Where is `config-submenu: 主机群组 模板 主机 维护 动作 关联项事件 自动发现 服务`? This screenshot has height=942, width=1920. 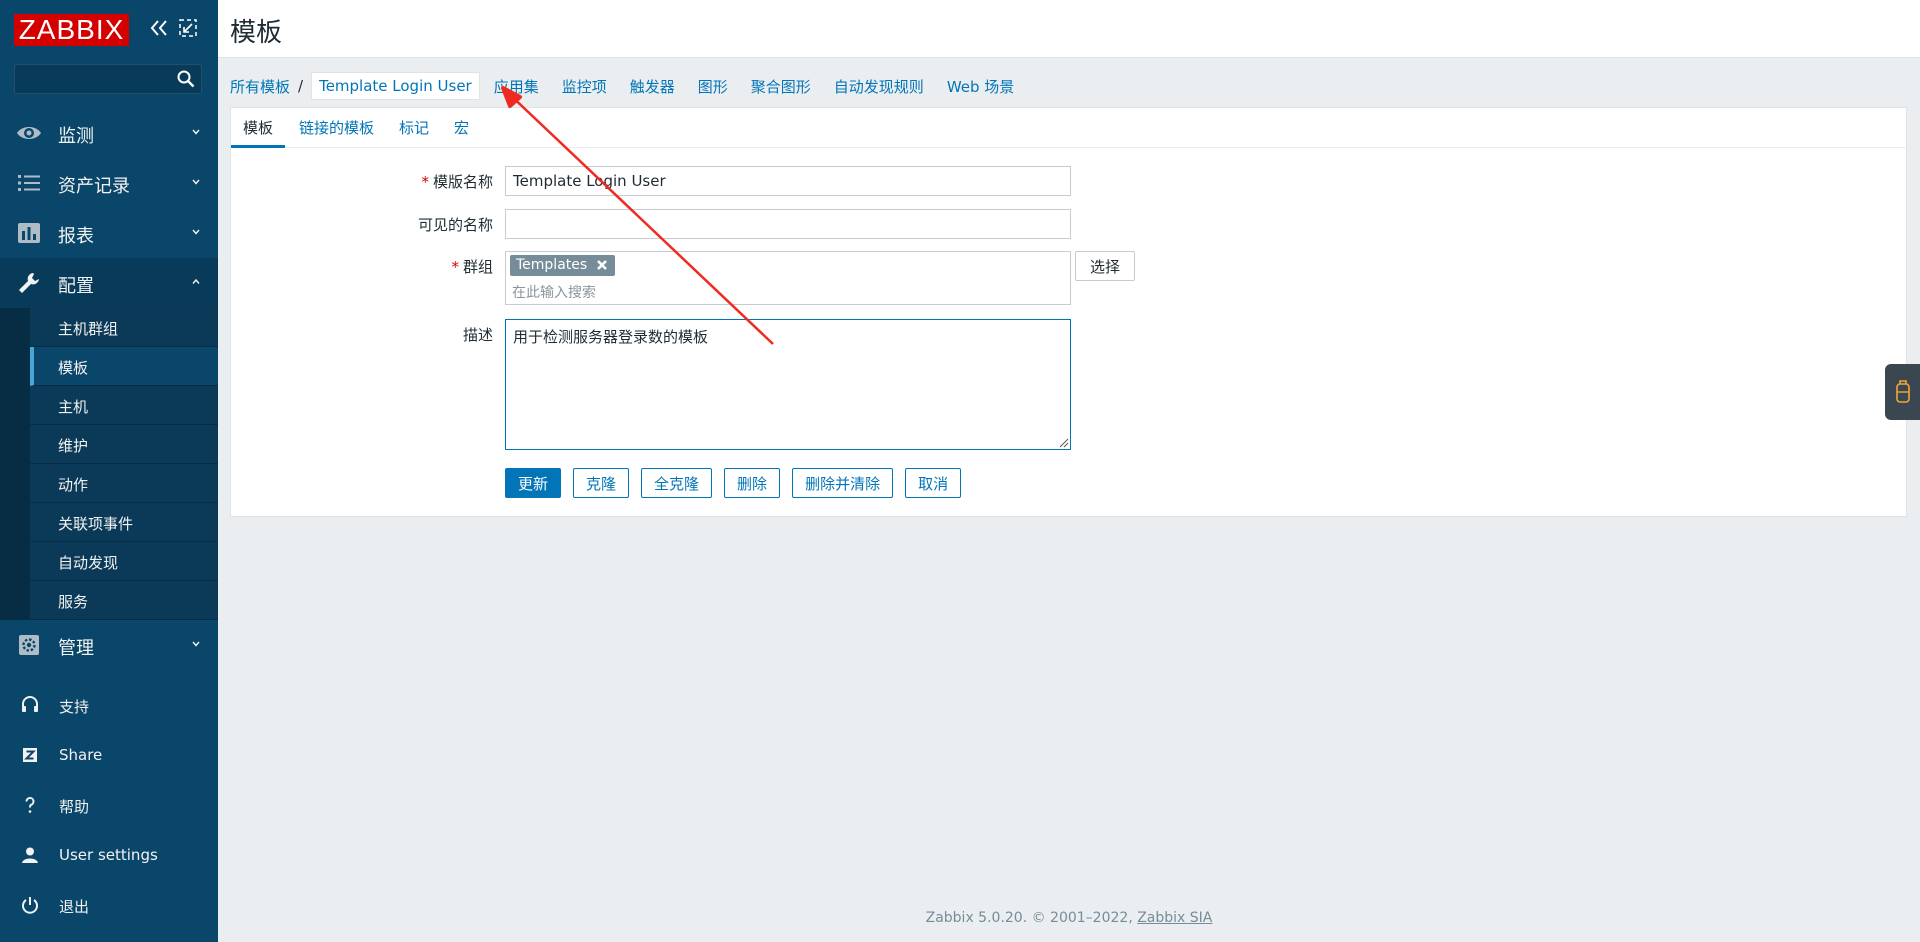
config-submenu: 主机群组 模板 主机 维护 动作 关联项事件 自动发现 服务 is located at coordinates (109, 464).